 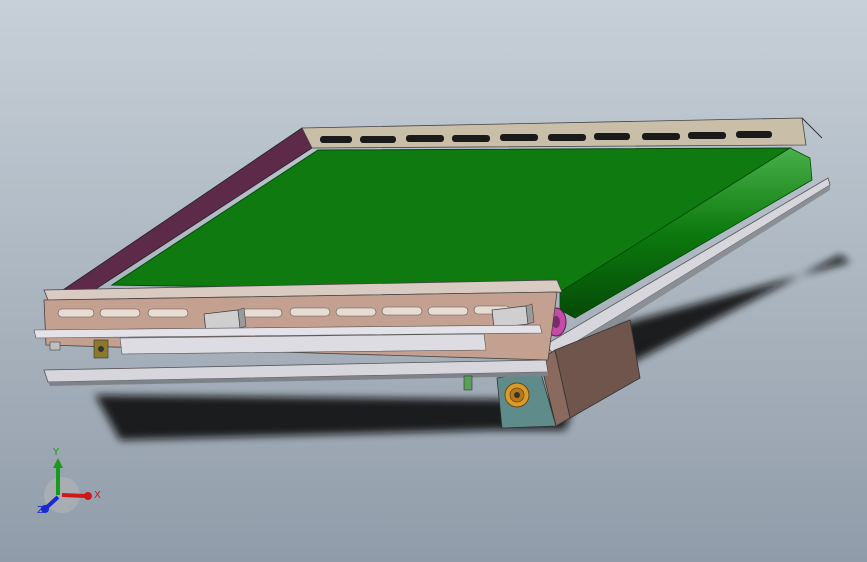 I want to click on x-axis-label: X, so click(x=97, y=495).